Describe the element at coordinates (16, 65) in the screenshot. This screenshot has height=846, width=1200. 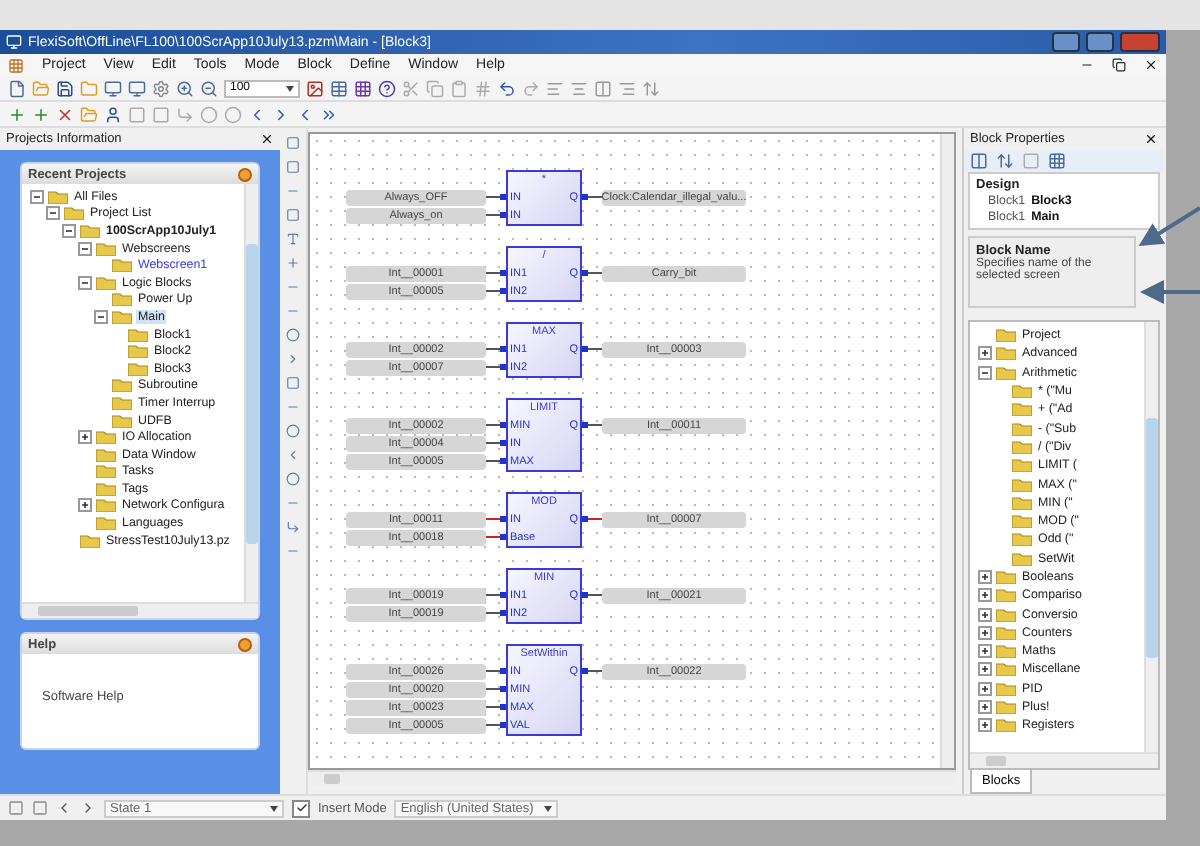
I see `app-menu-icon` at that location.